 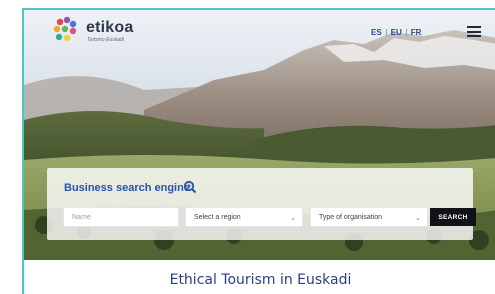 I want to click on site-logo: etikoa Turismo Euskadi, so click(x=112, y=31).